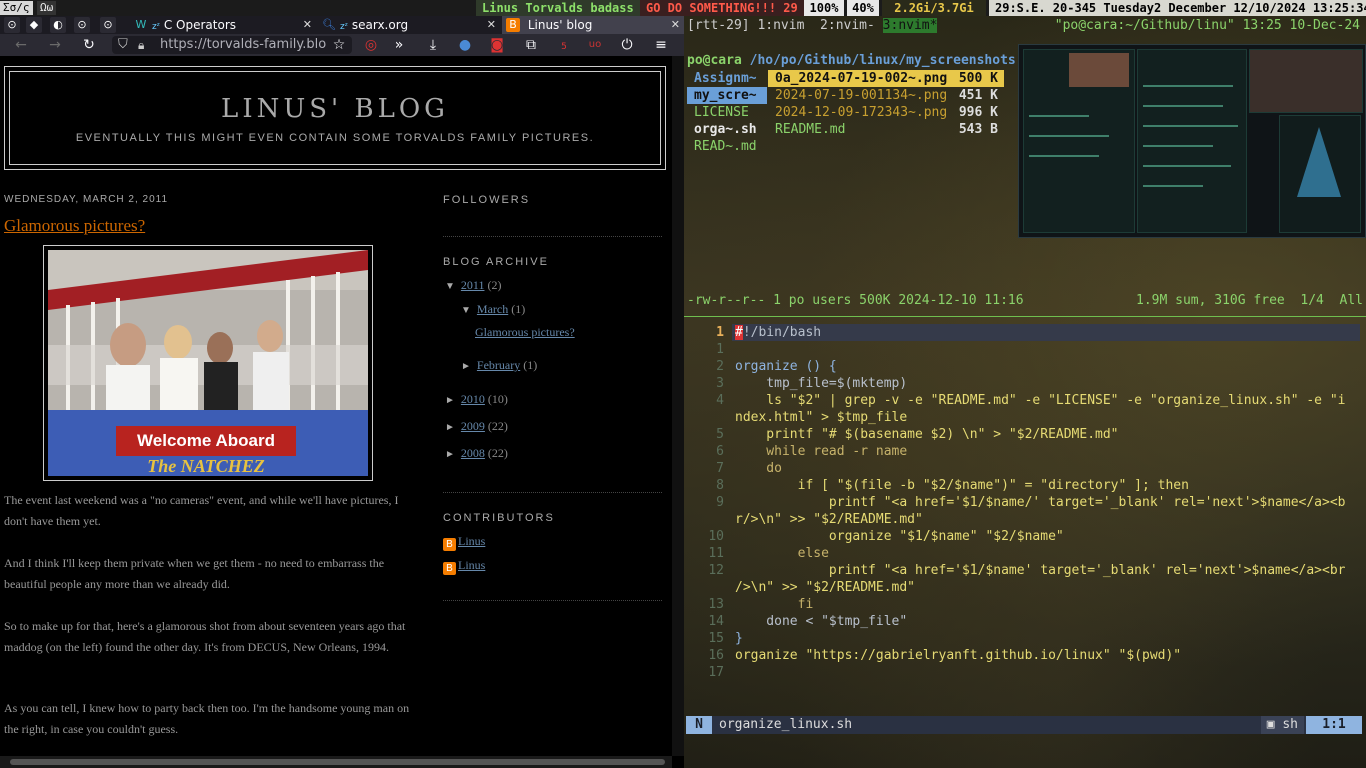 The height and width of the screenshot is (768, 1366). Describe the element at coordinates (371, 45) in the screenshot. I see `extension-icon-1: ◎` at that location.